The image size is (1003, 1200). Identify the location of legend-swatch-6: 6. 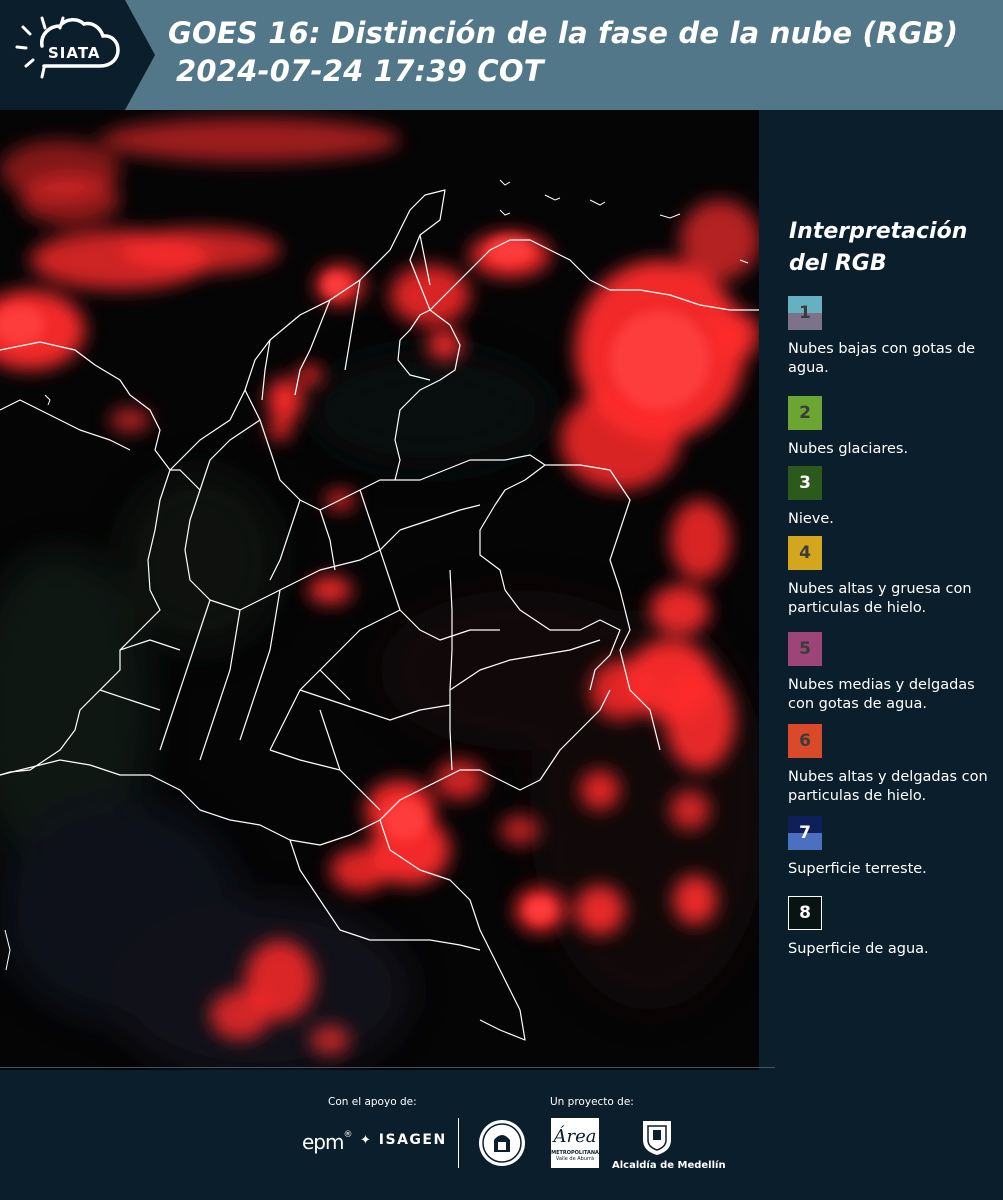
(805, 741).